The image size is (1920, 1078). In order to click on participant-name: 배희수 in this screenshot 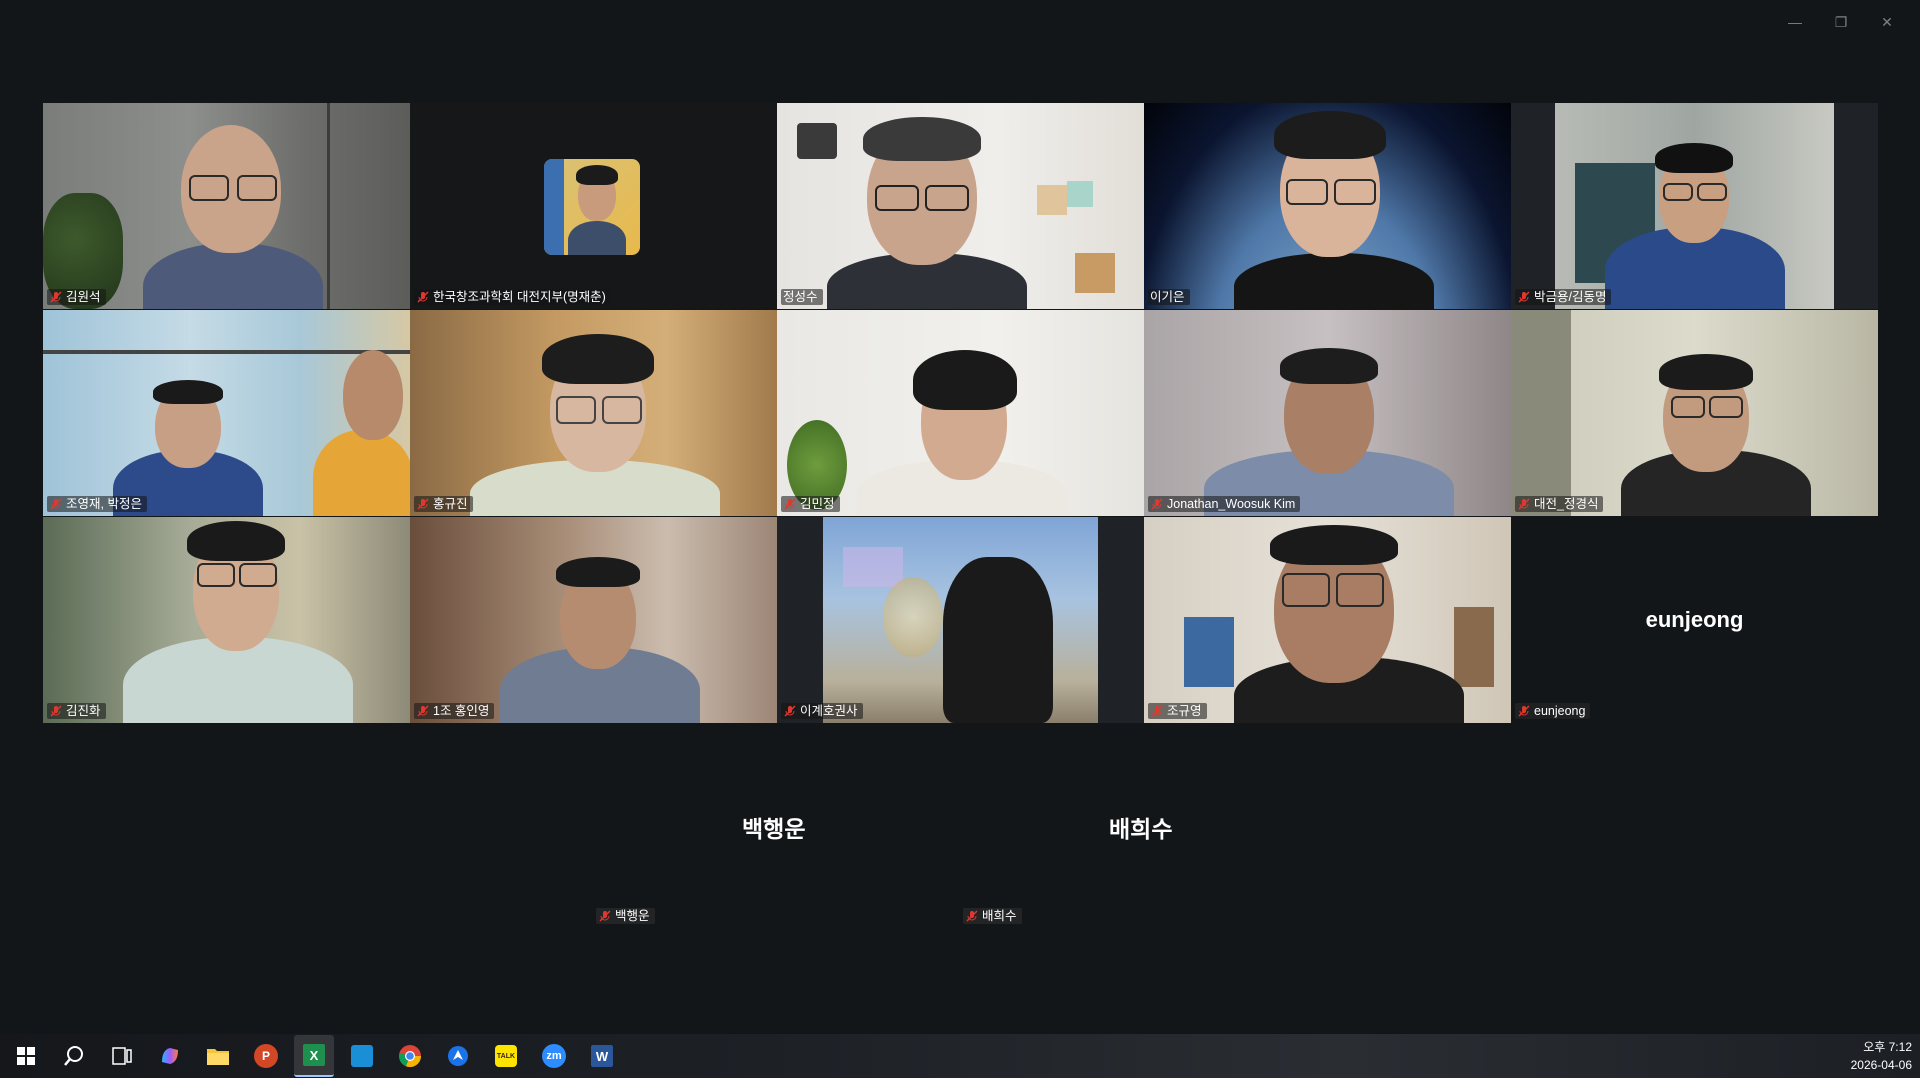, I will do `click(999, 916)`.